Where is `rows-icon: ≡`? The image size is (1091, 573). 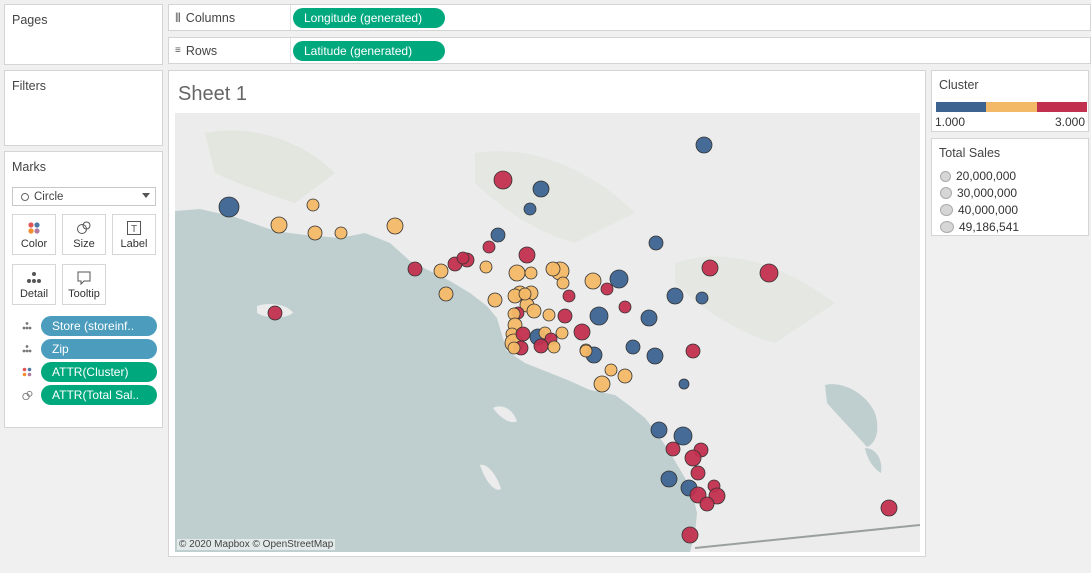
rows-icon: ≡ is located at coordinates (178, 50).